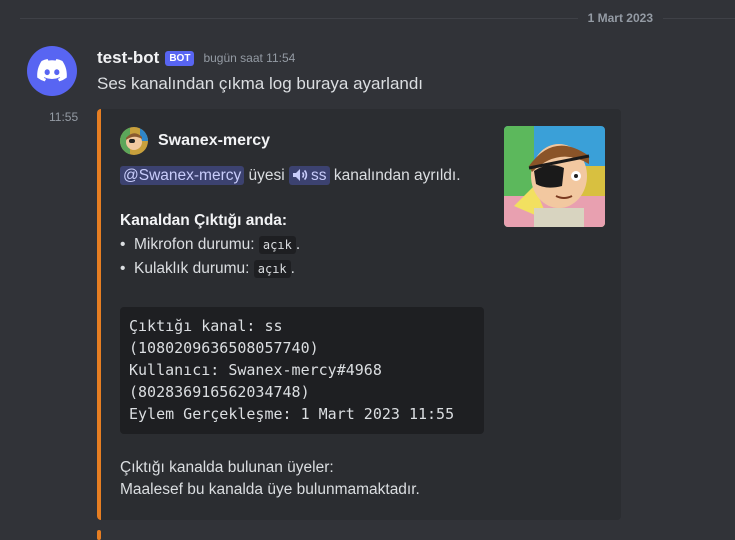  I want to click on channel-mention: ss, so click(309, 175).